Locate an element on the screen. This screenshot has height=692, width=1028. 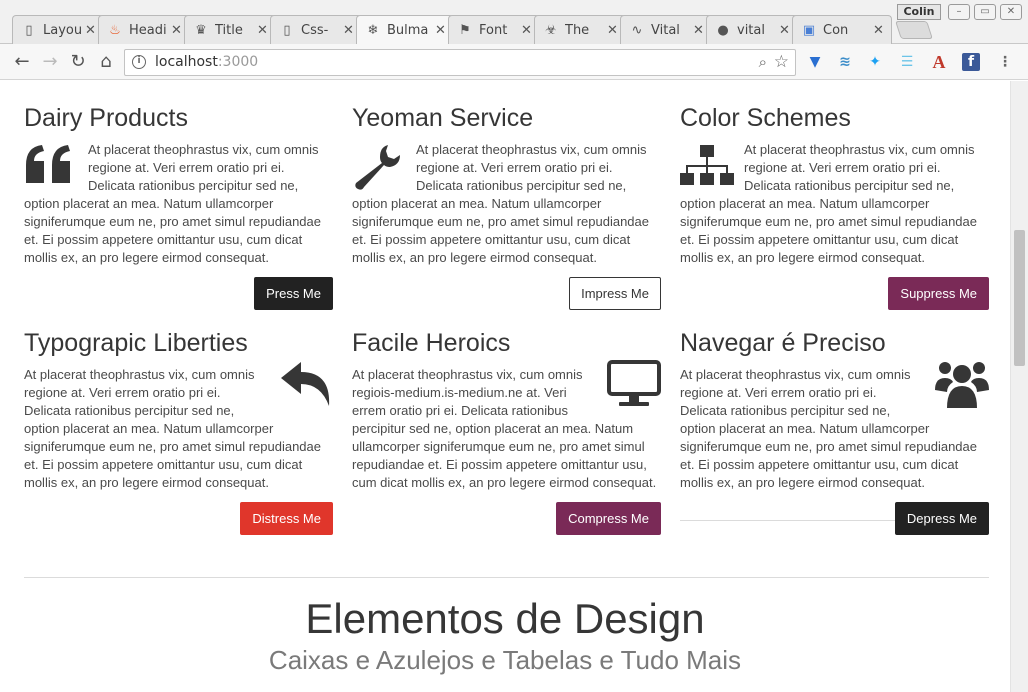
flag-icon: ⚑ is located at coordinates (465, 30).